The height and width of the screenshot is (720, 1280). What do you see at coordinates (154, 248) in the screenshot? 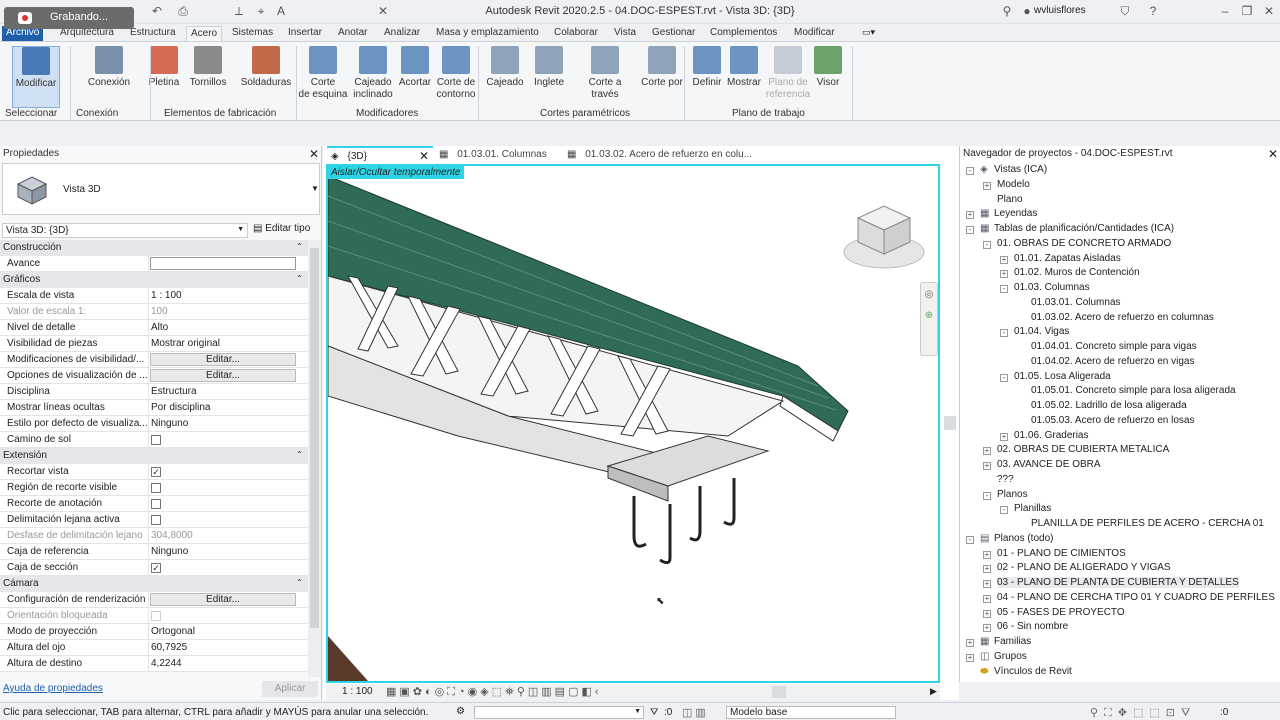
I see `category-header: Construcción` at bounding box center [154, 248].